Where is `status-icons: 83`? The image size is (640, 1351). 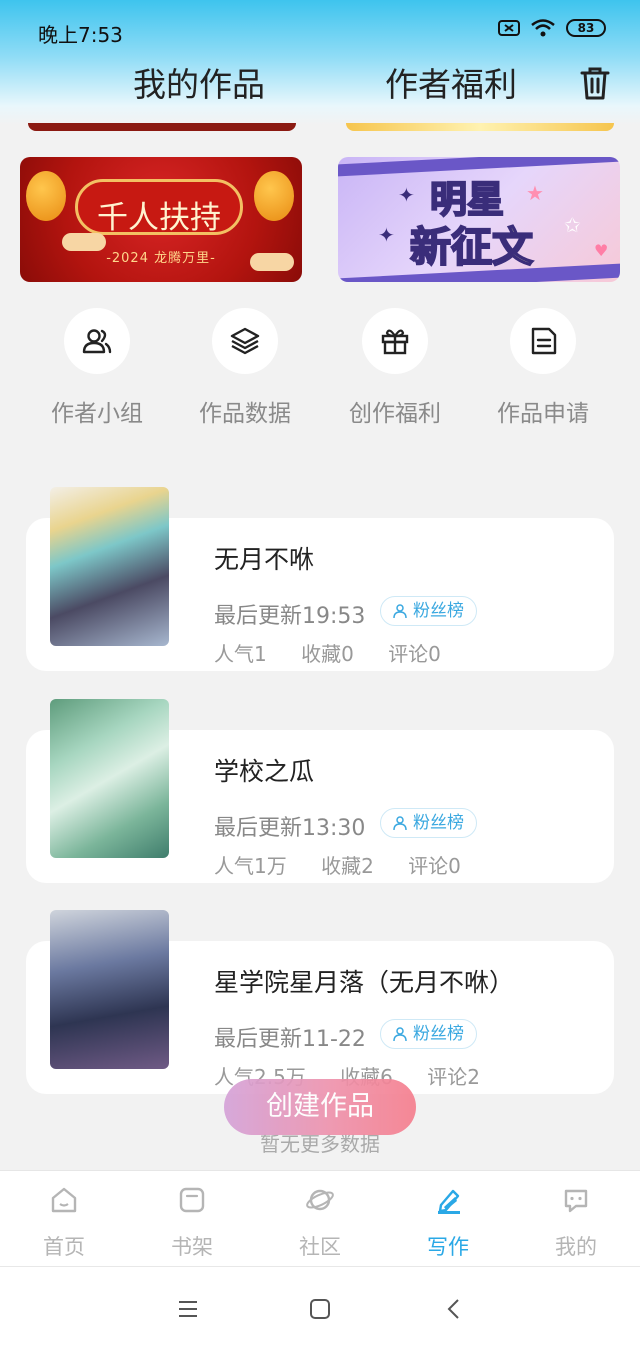 status-icons: 83 is located at coordinates (552, 28).